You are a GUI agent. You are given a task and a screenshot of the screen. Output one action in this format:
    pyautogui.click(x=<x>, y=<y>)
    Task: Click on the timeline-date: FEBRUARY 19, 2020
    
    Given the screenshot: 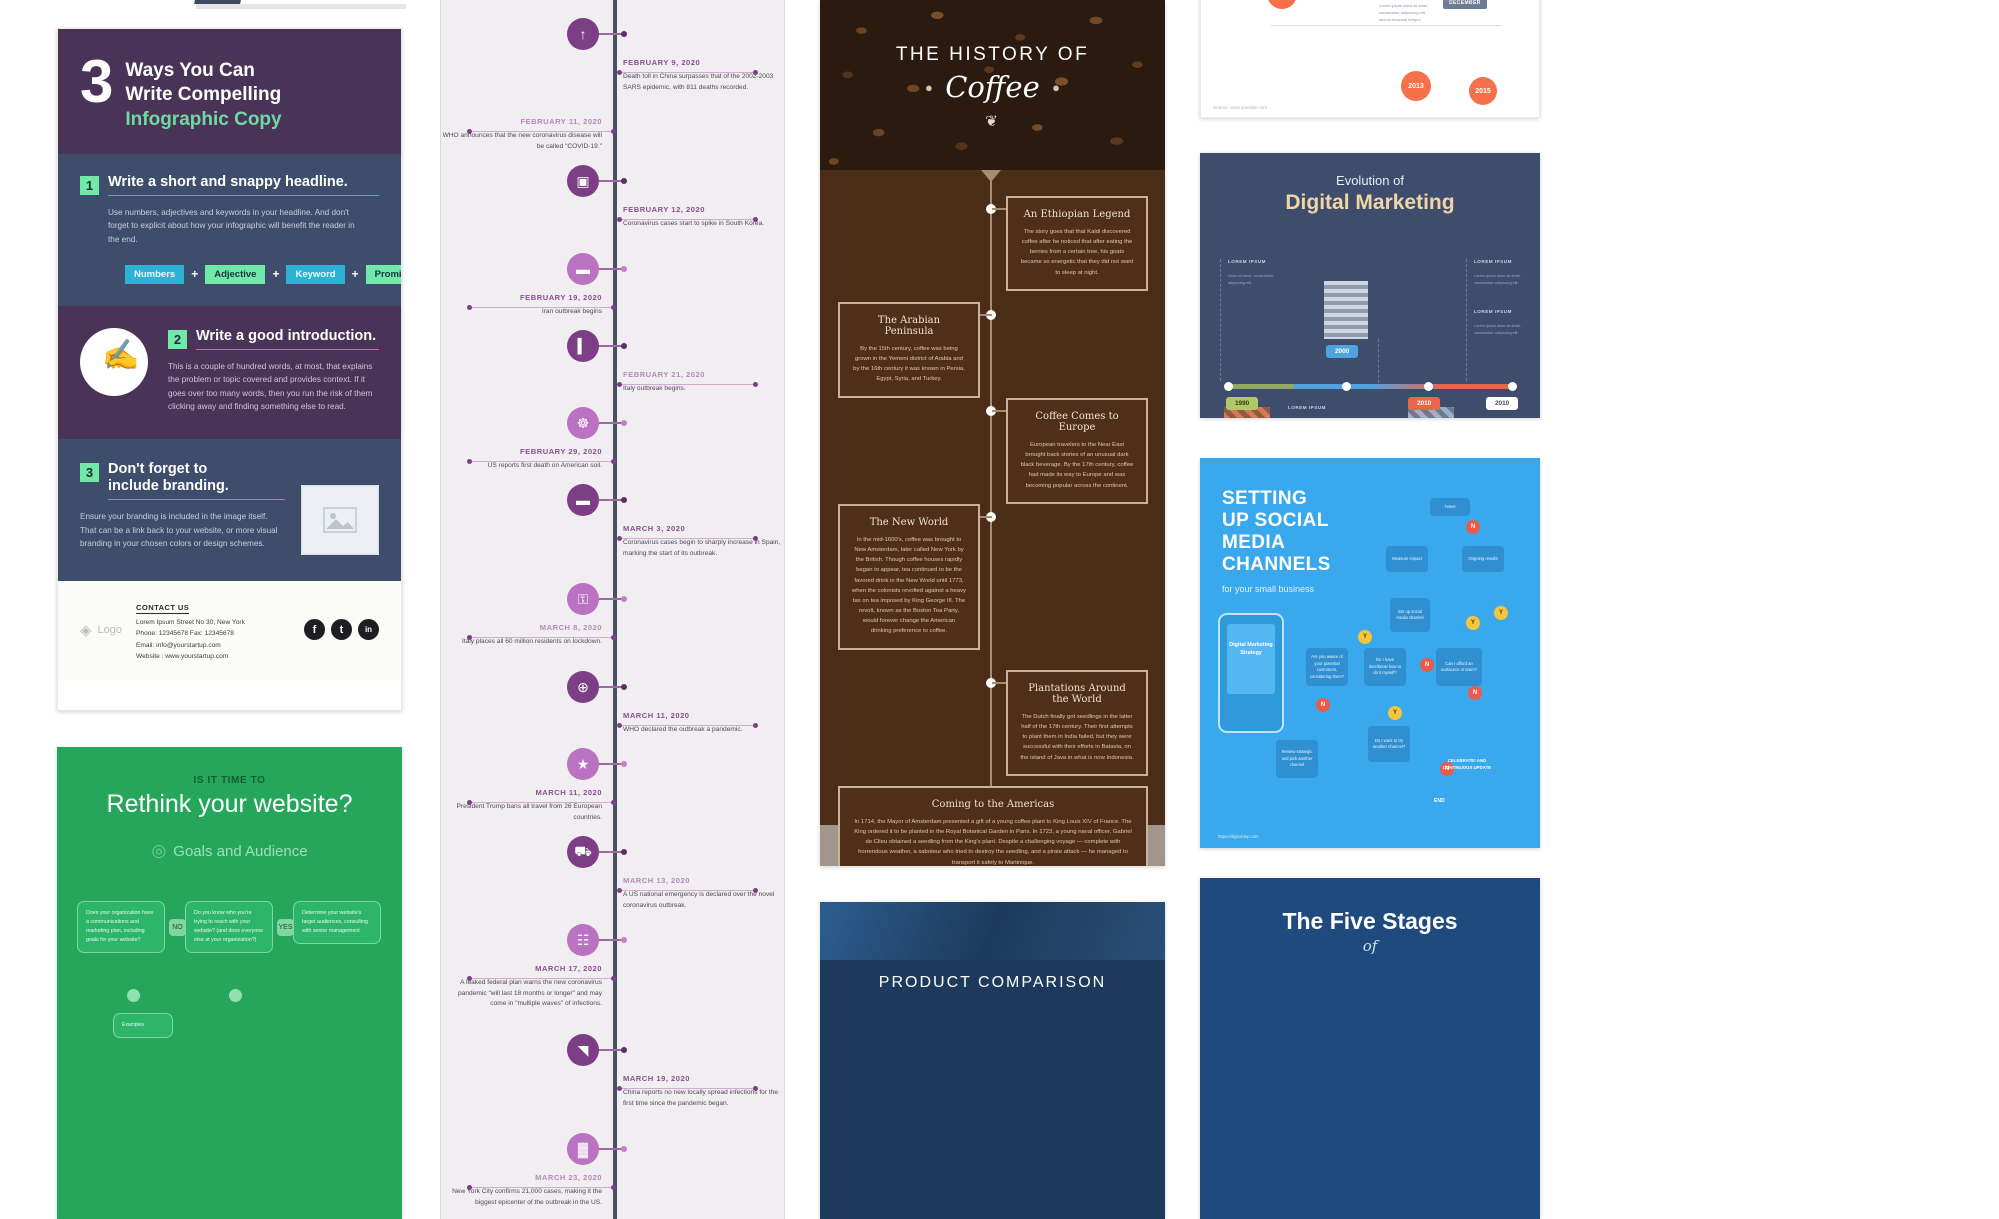 What is the action you would take?
    pyautogui.click(x=561, y=297)
    